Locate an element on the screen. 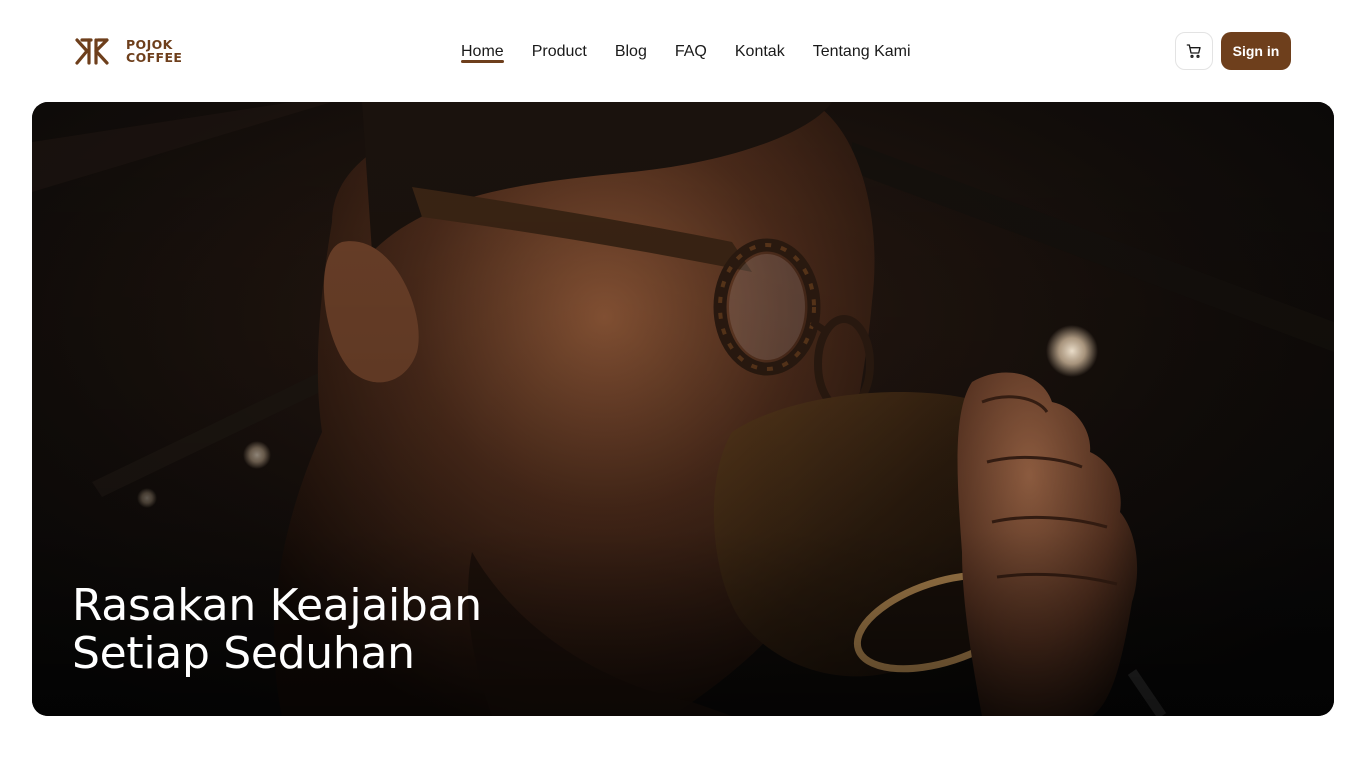 The height and width of the screenshot is (768, 1366). brand-logo: POJOK COFFEE is located at coordinates (132, 51).